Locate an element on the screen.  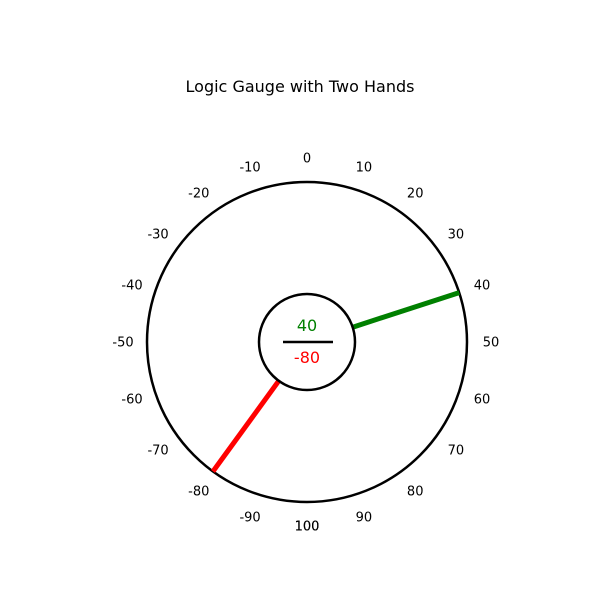
tick-label: -20 is located at coordinates (198, 194).